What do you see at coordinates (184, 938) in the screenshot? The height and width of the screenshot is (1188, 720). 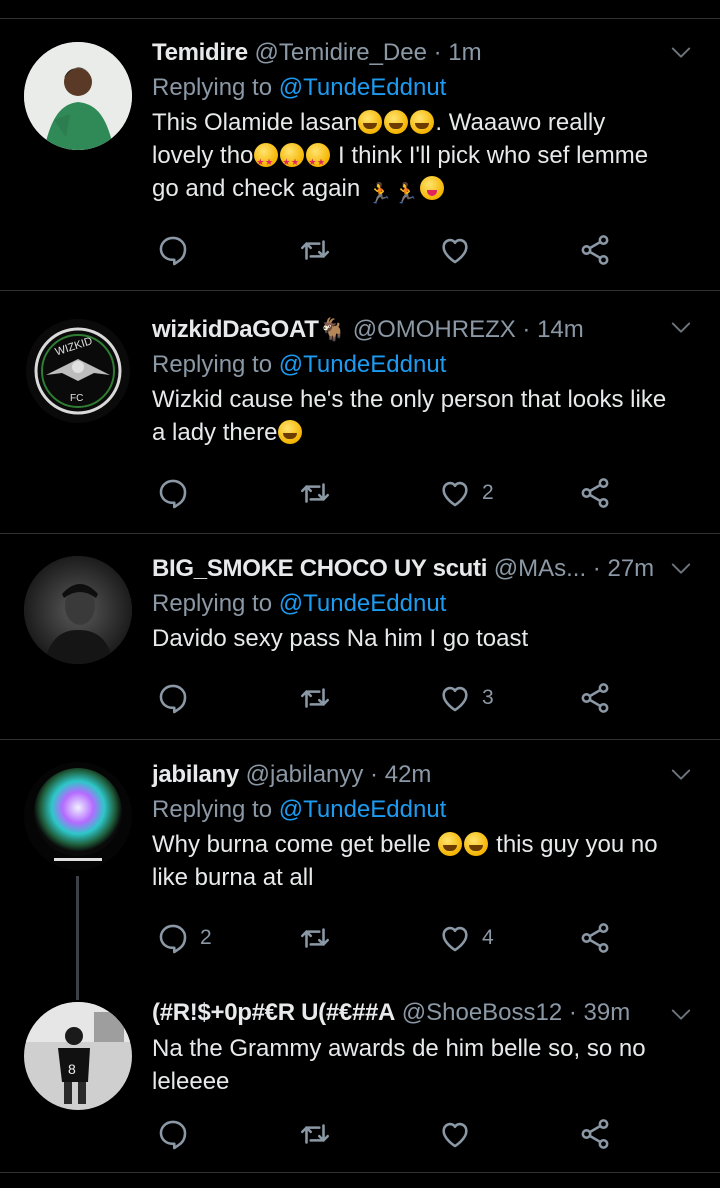 I see `reply-button: 2` at bounding box center [184, 938].